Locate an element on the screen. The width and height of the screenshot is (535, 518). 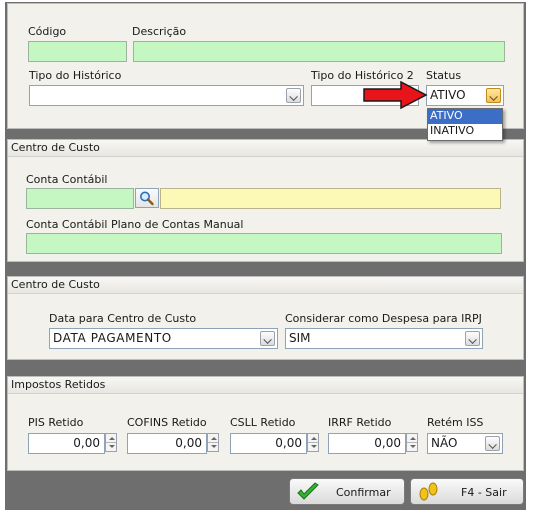
sair-button: F4 - Sair is located at coordinates (467, 491).